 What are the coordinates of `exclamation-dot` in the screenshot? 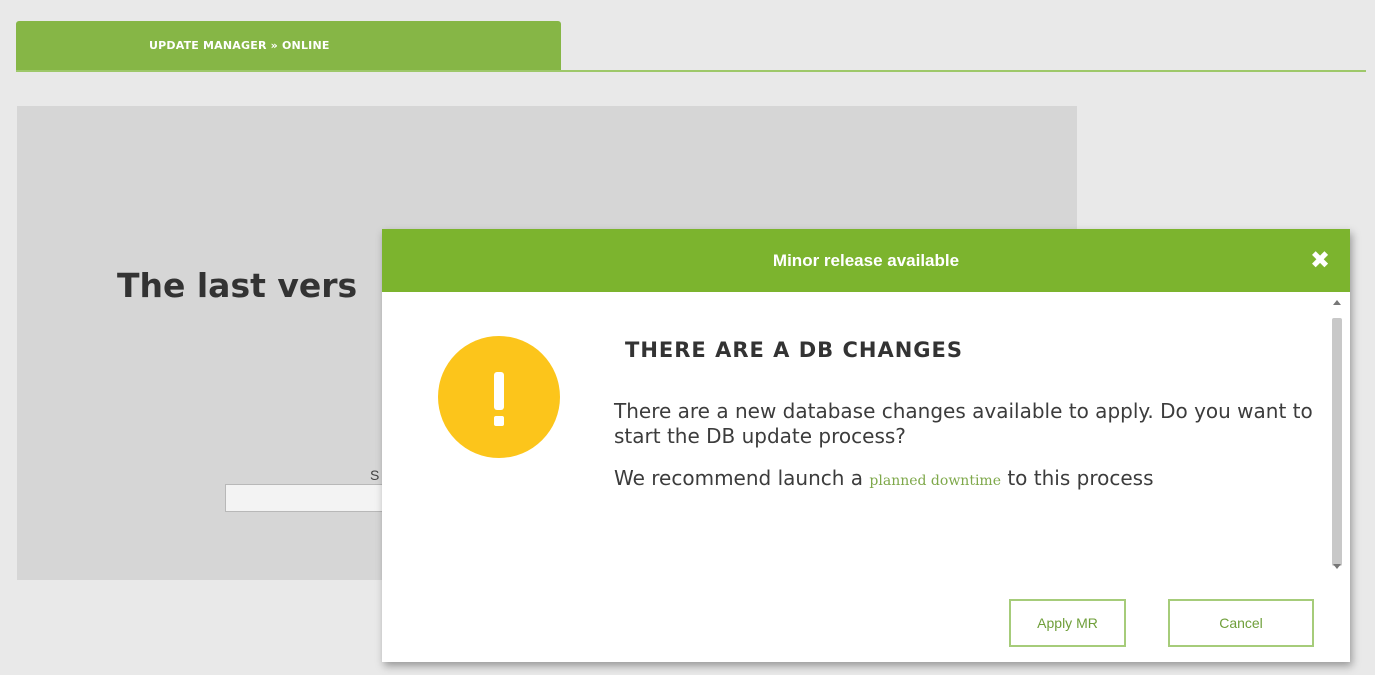 It's located at (499, 421).